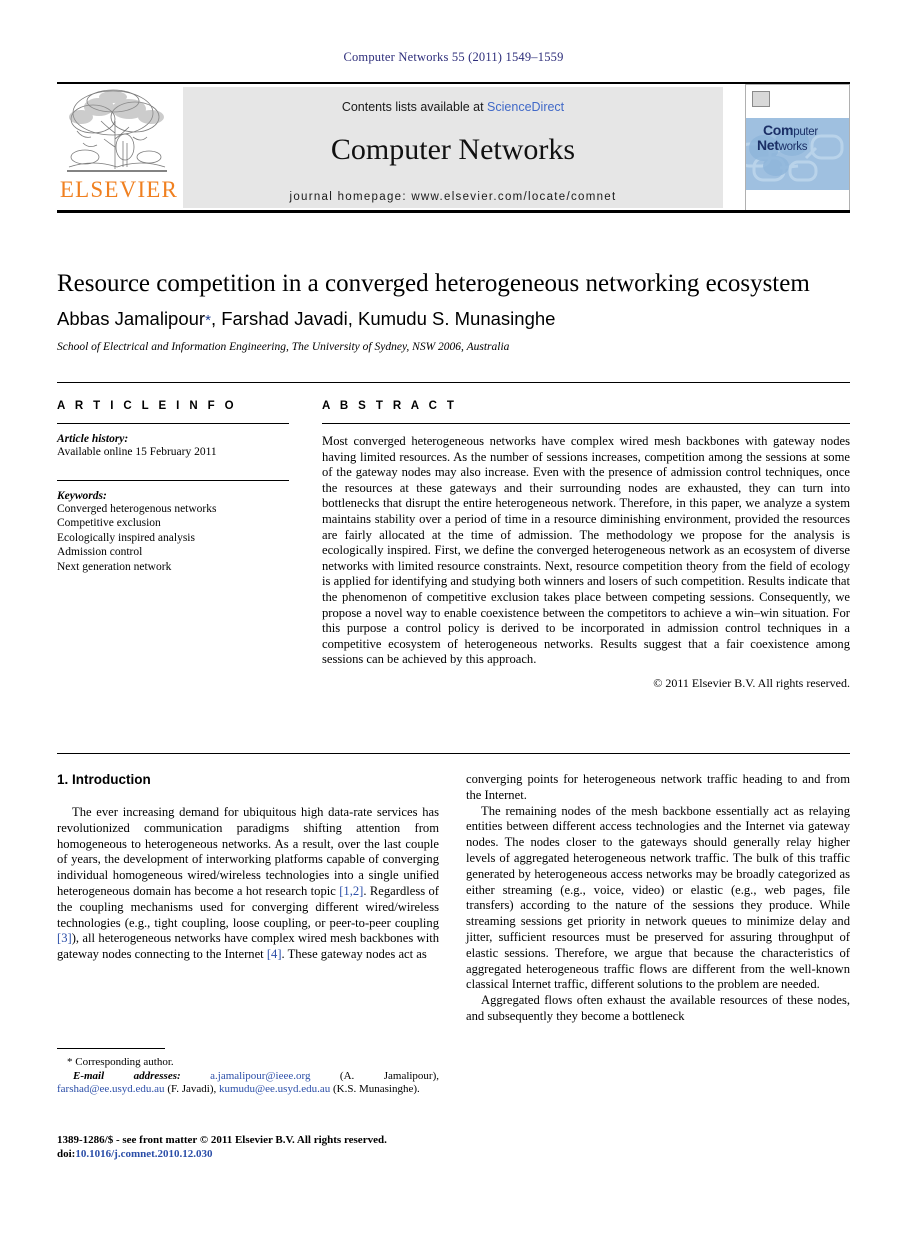  What do you see at coordinates (173, 480) in the screenshot?
I see `keywords-rule` at bounding box center [173, 480].